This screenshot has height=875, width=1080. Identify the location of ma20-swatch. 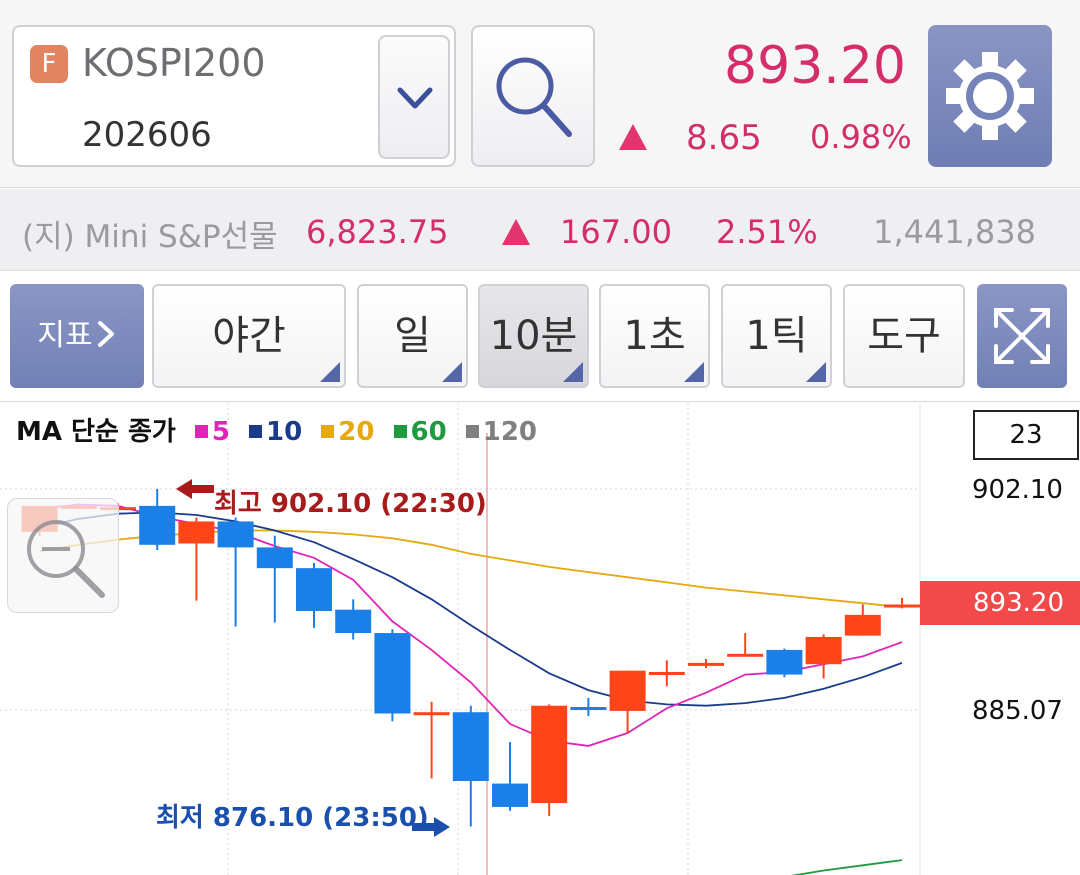
(328, 431).